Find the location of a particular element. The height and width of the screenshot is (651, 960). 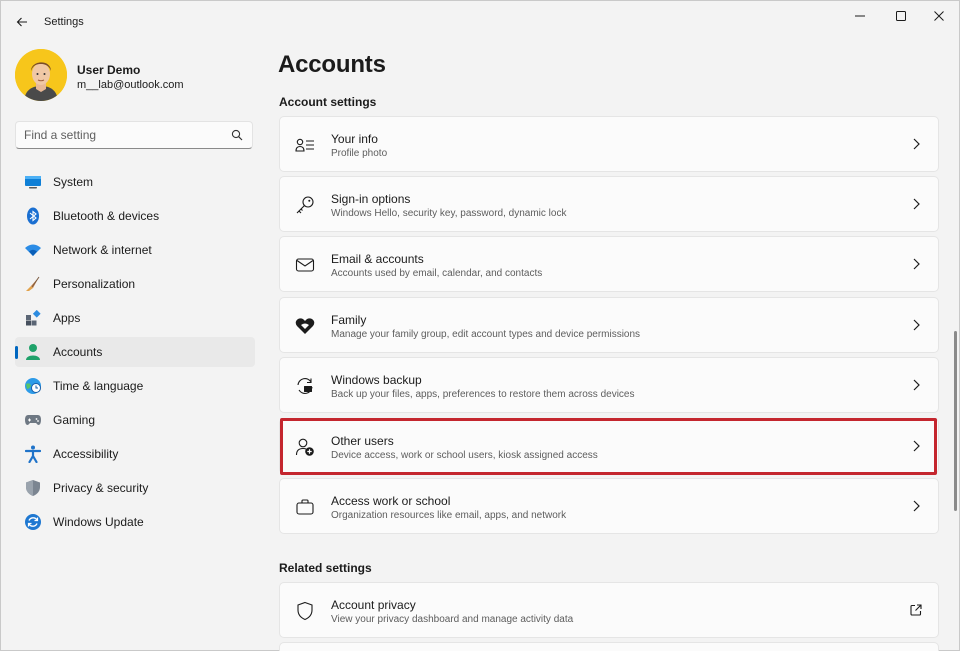

person-list-icon is located at coordinates (305, 145).